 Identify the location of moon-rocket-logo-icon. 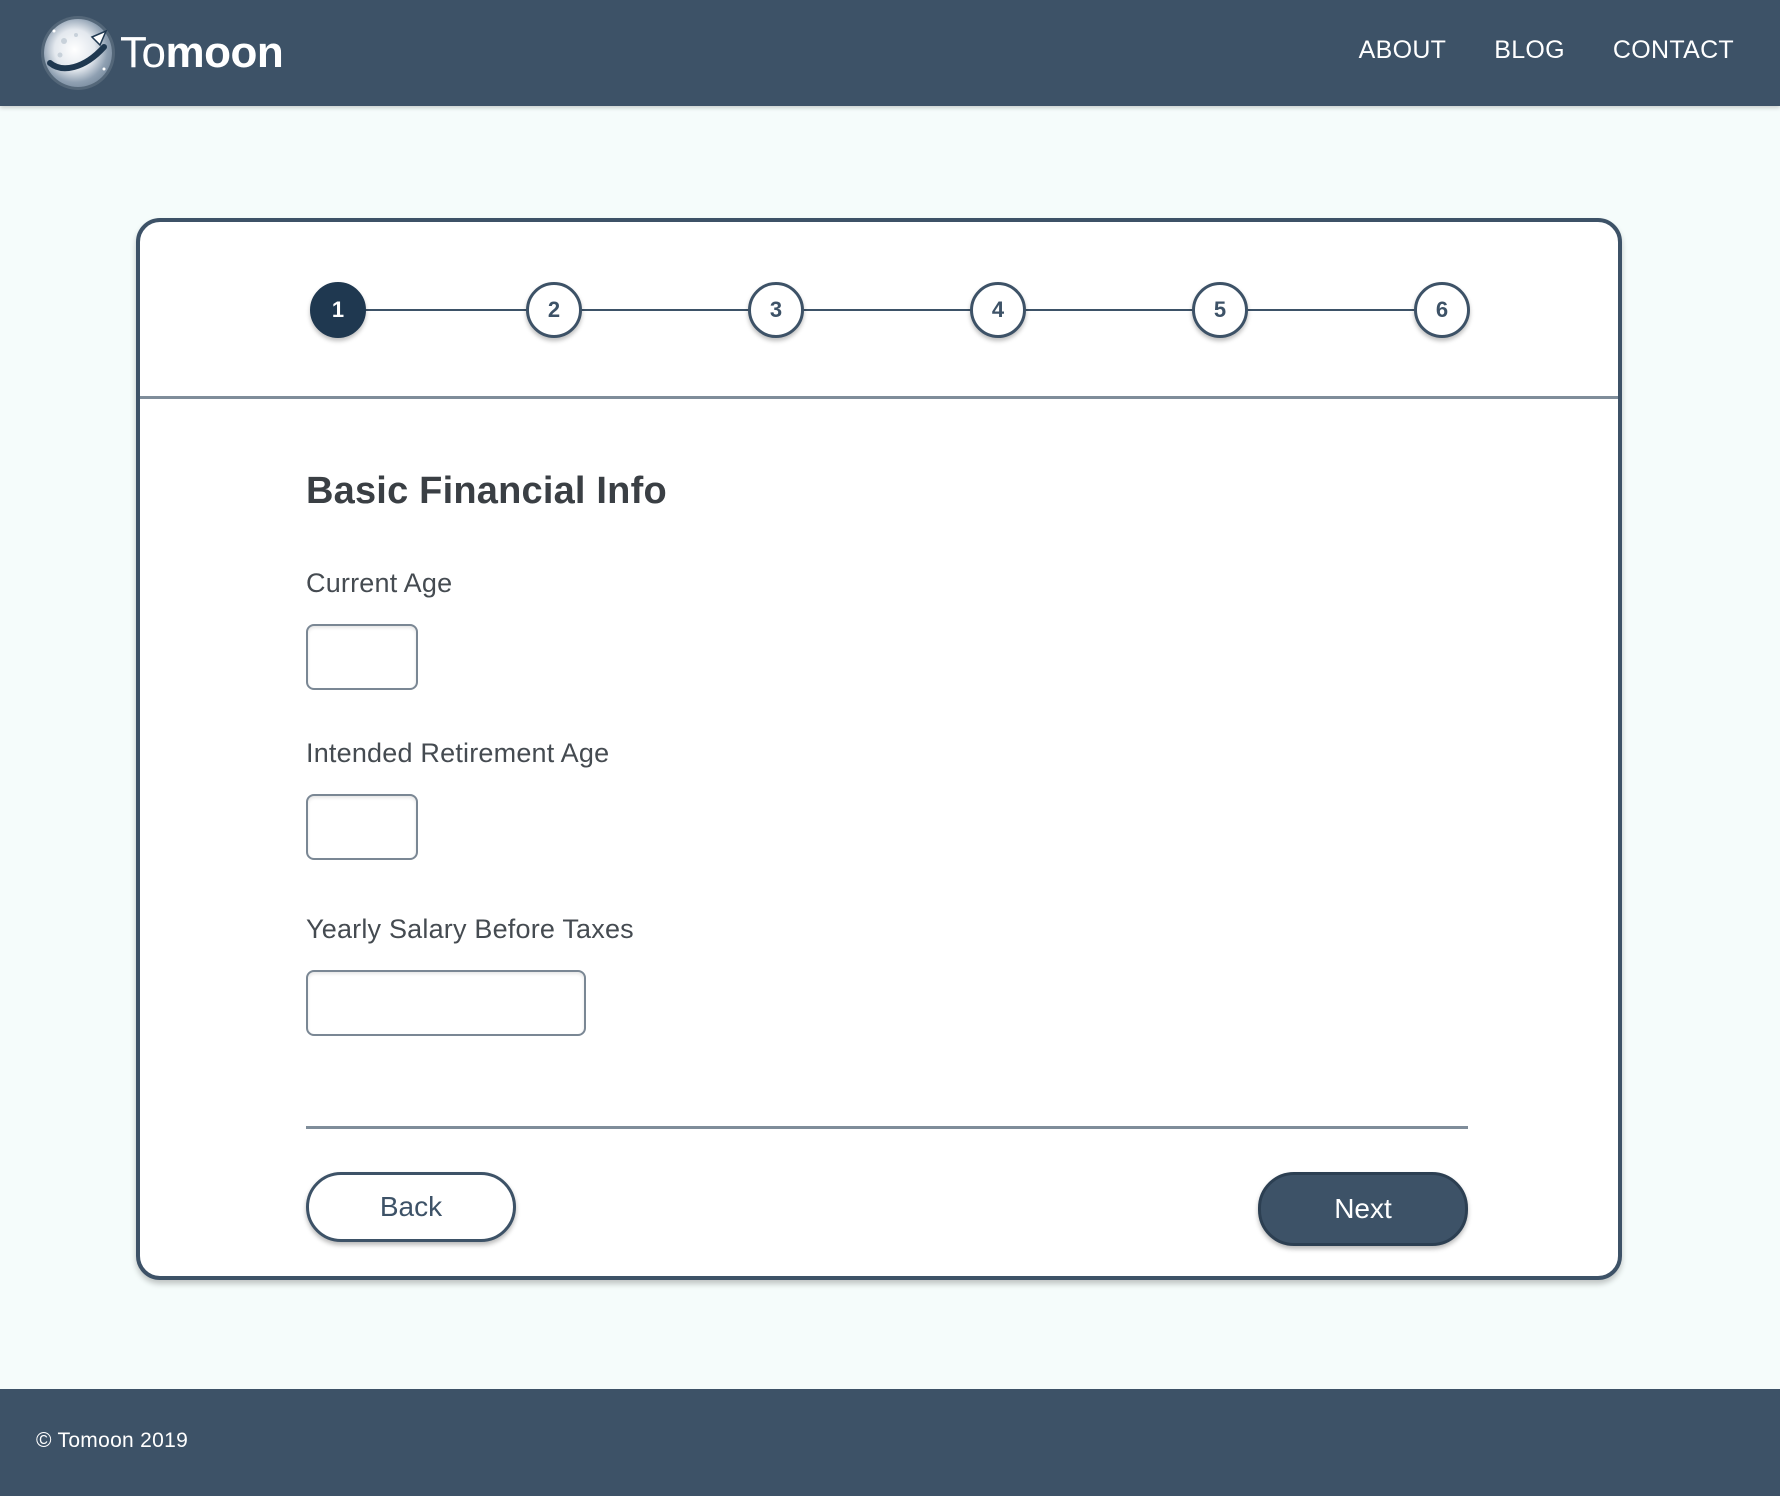
(78, 53).